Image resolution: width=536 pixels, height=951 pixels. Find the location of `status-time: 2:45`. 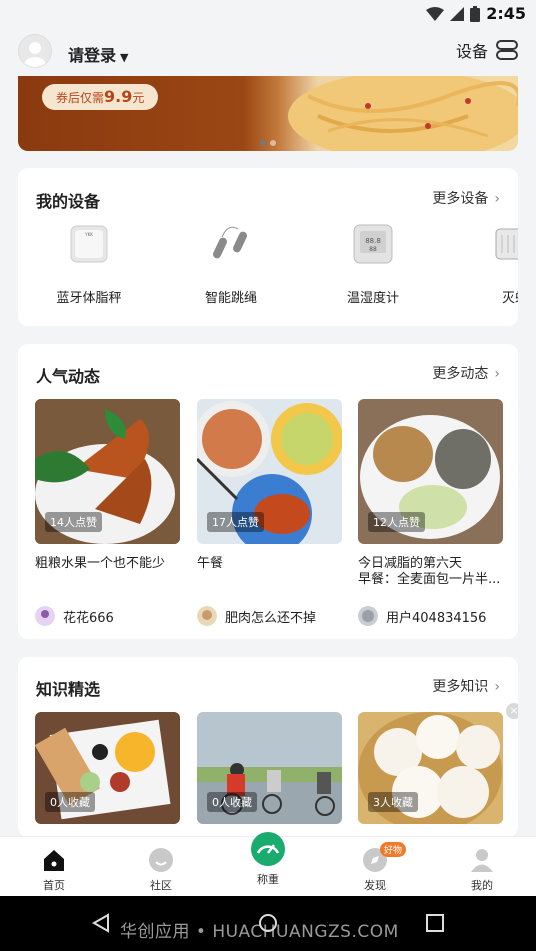

status-time: 2:45 is located at coordinates (506, 13).